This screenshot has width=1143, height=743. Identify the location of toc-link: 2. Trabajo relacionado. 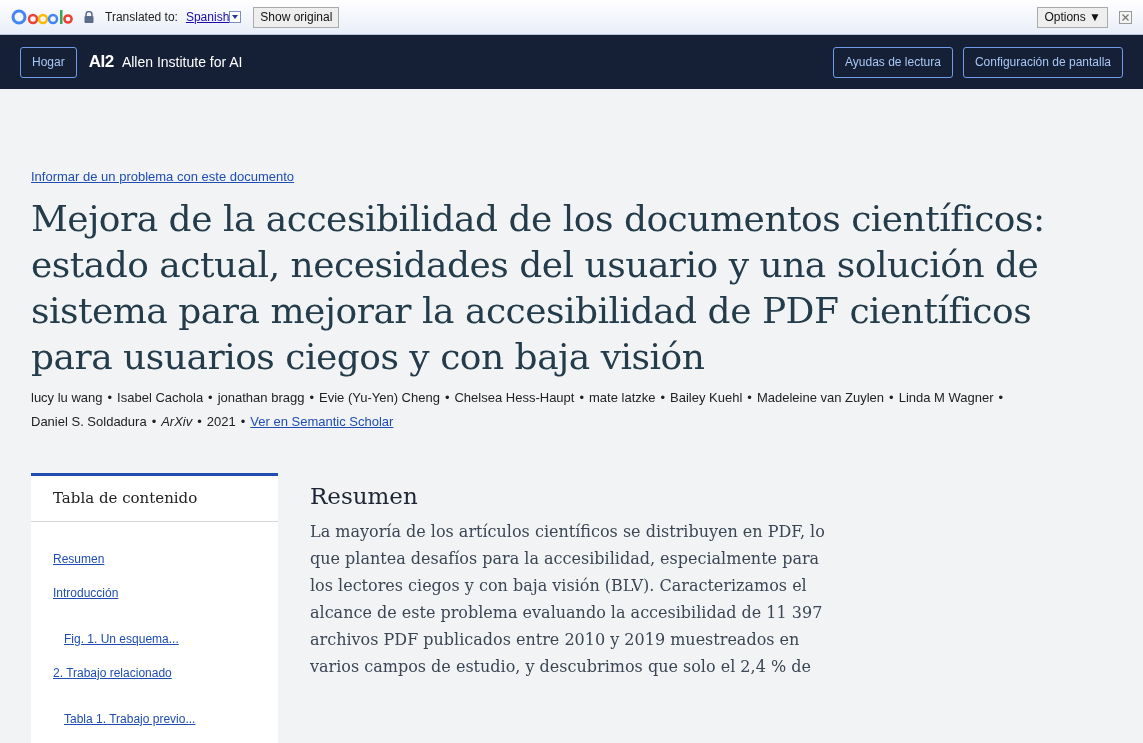
(112, 673).